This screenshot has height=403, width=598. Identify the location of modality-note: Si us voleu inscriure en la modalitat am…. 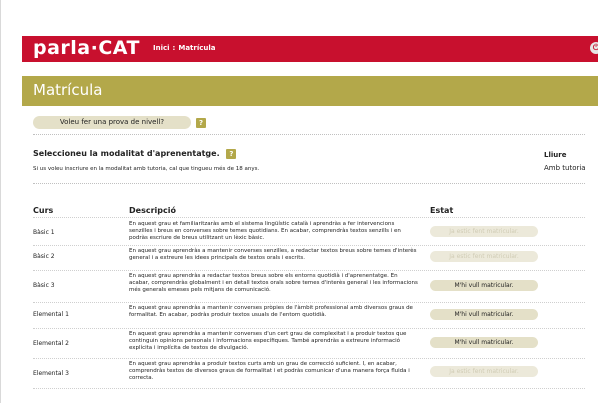
(146, 169).